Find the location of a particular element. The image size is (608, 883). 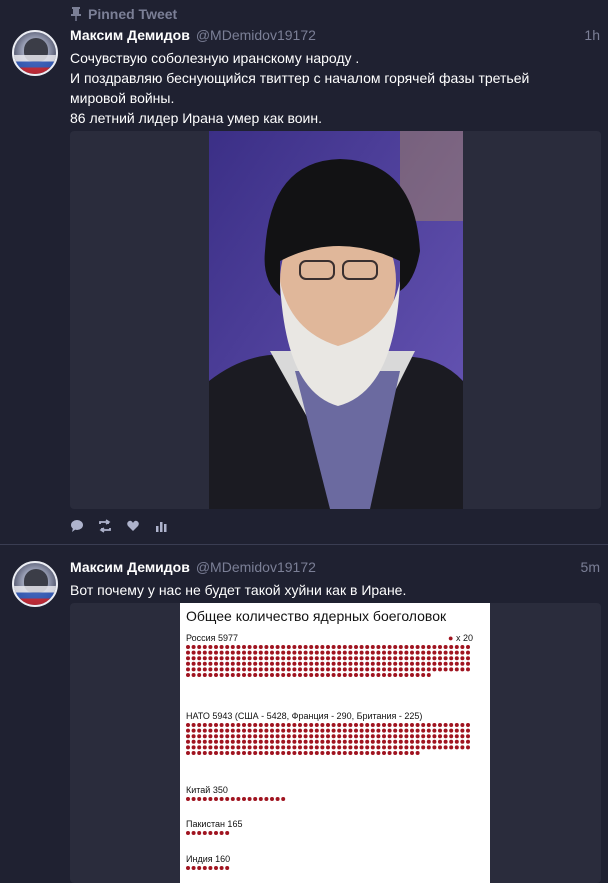

stats-button is located at coordinates (168, 526).